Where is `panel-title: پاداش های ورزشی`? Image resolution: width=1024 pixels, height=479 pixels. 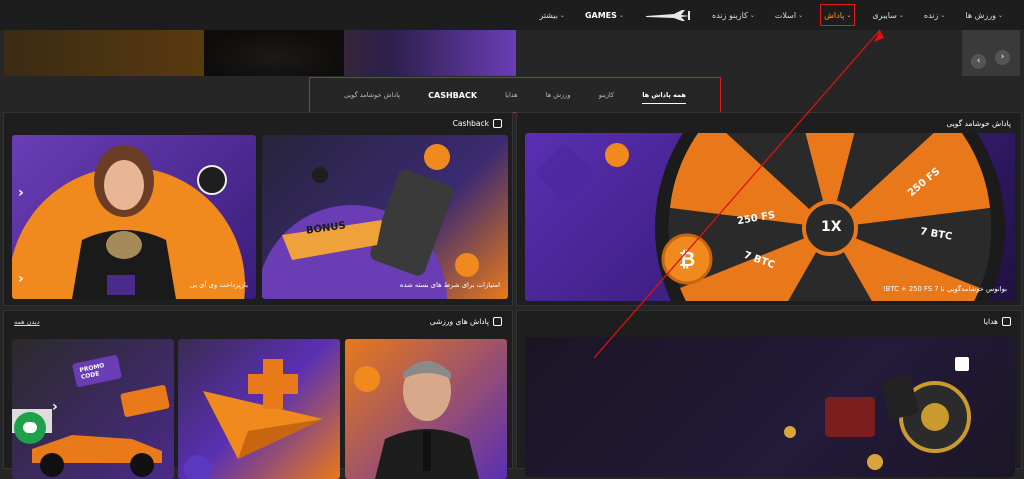
panel-title: پاداش های ورزشی is located at coordinates (466, 321).